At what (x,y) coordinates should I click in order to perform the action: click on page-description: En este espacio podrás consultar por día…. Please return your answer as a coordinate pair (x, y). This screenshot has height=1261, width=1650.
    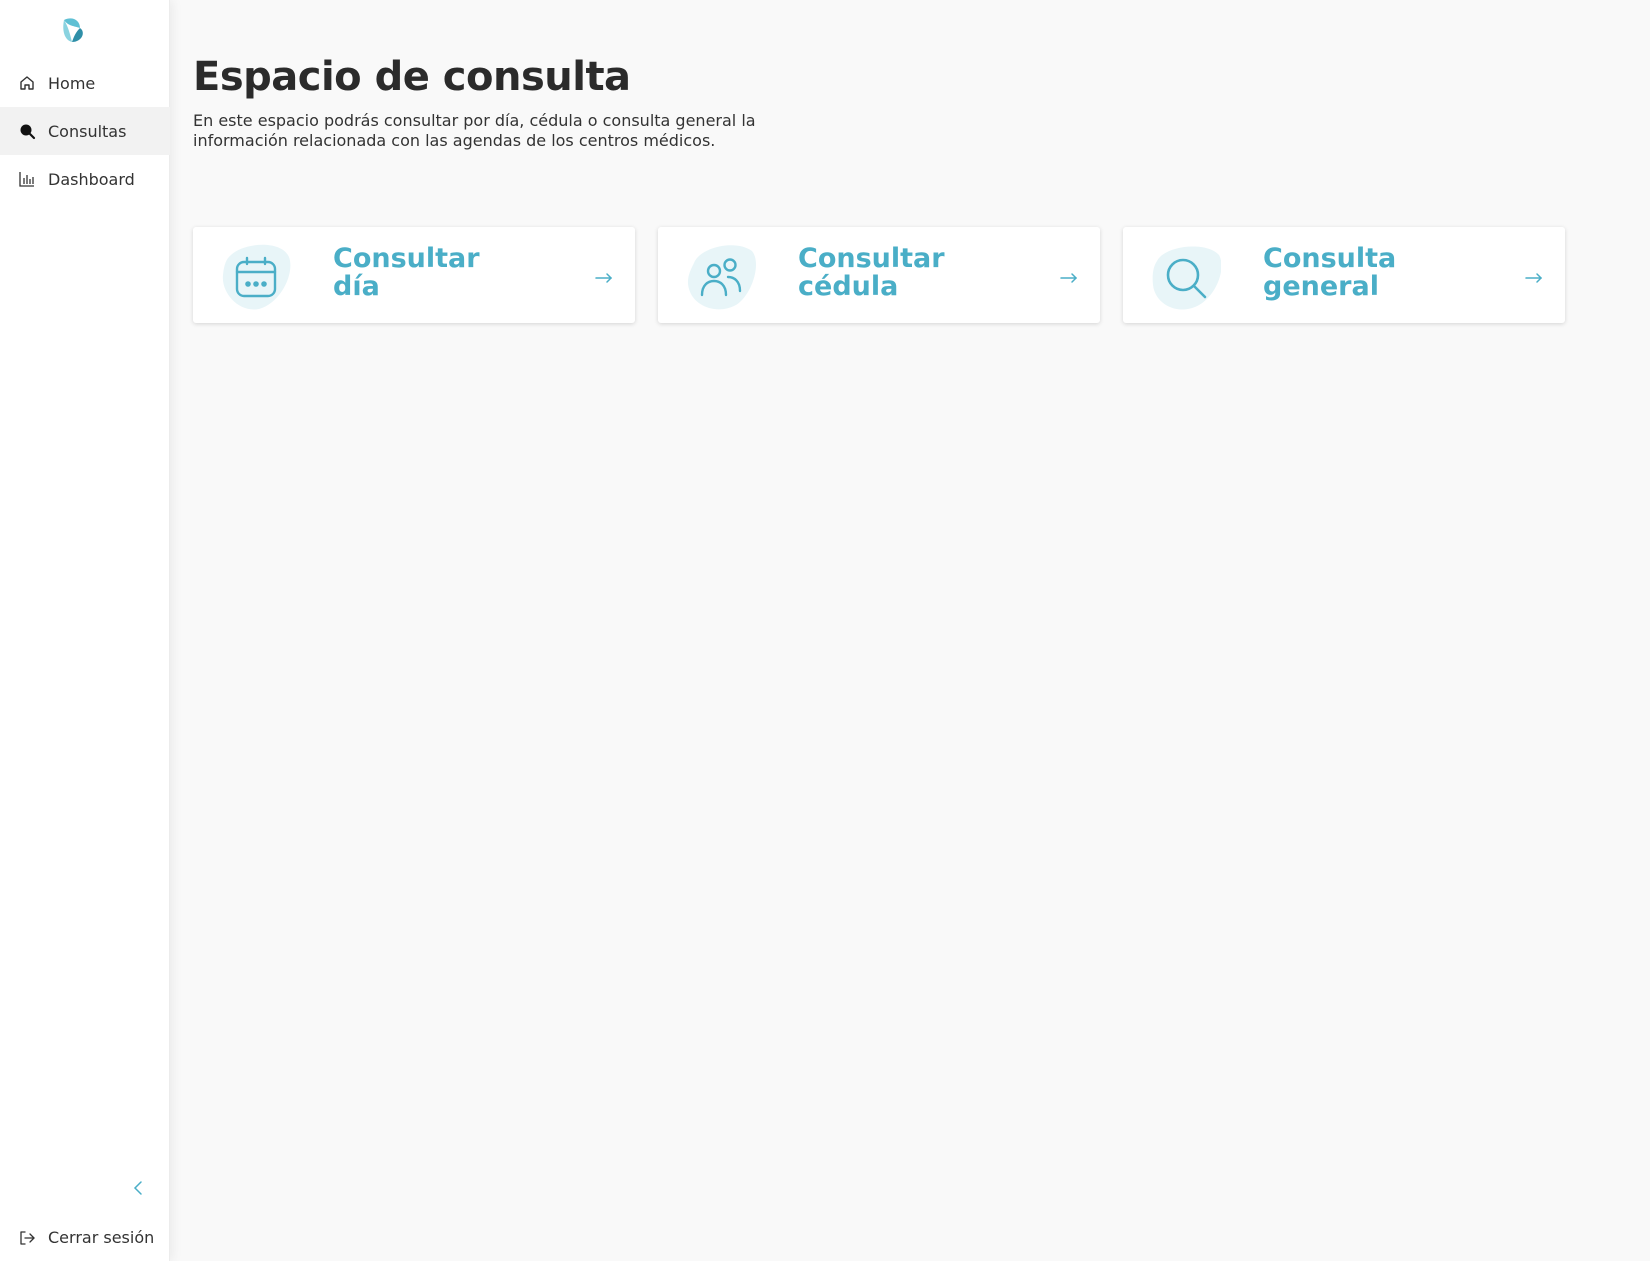
    Looking at the image, I should click on (474, 130).